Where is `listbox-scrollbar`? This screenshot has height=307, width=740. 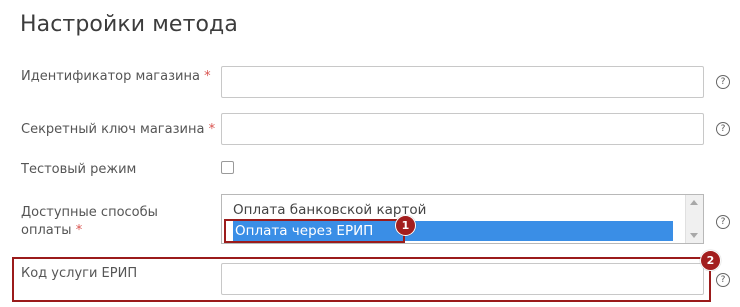
listbox-scrollbar is located at coordinates (694, 219).